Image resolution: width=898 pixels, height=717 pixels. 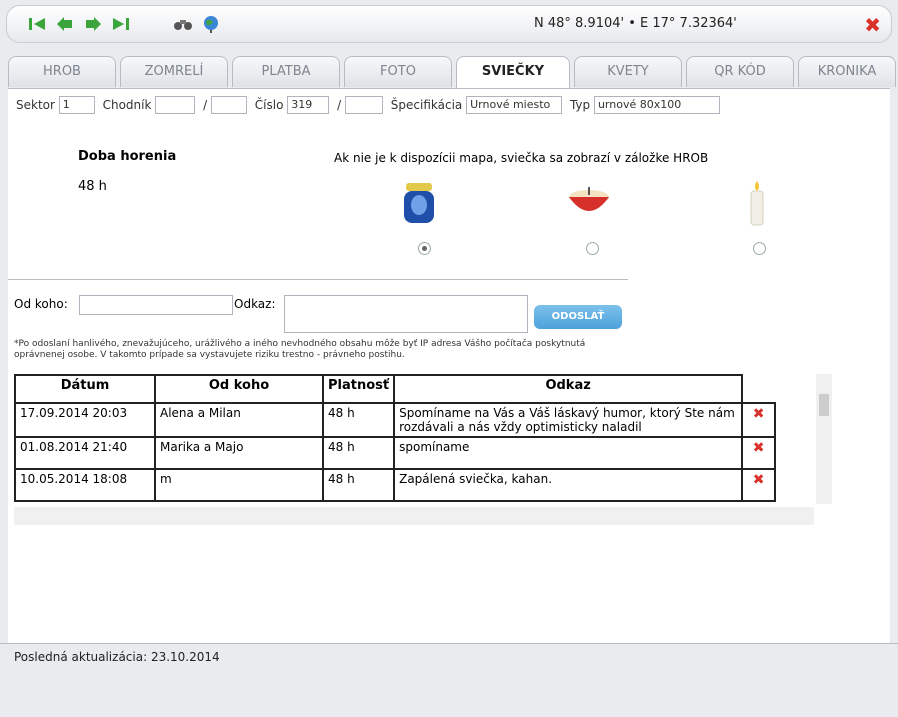 What do you see at coordinates (85, 453) in the screenshot?
I see `cell-datum: 01.08.2014 21:40` at bounding box center [85, 453].